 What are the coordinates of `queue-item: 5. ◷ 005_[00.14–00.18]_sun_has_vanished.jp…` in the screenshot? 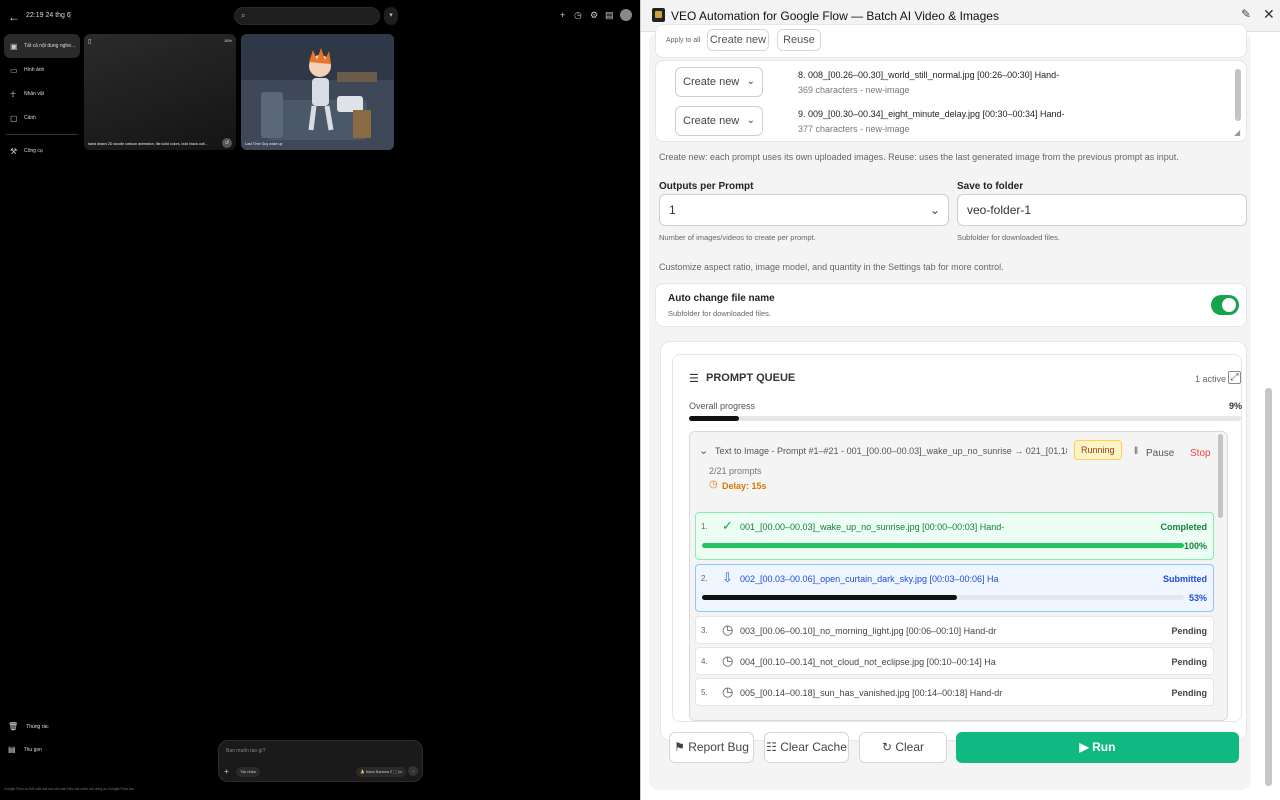 It's located at (954, 692).